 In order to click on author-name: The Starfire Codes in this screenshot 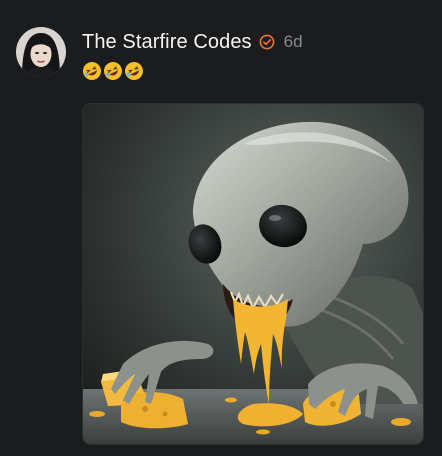, I will do `click(167, 42)`.